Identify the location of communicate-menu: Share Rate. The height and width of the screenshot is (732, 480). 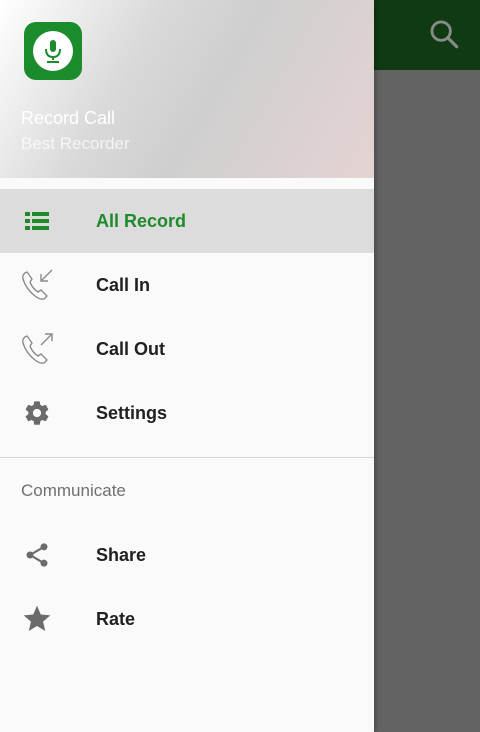
(187, 587).